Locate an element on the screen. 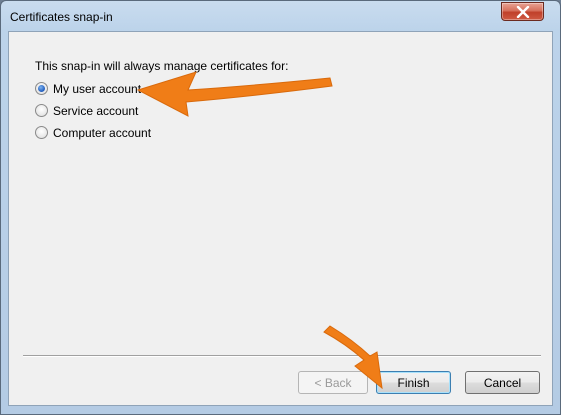 The image size is (561, 415). option-label: Service account is located at coordinates (95, 111).